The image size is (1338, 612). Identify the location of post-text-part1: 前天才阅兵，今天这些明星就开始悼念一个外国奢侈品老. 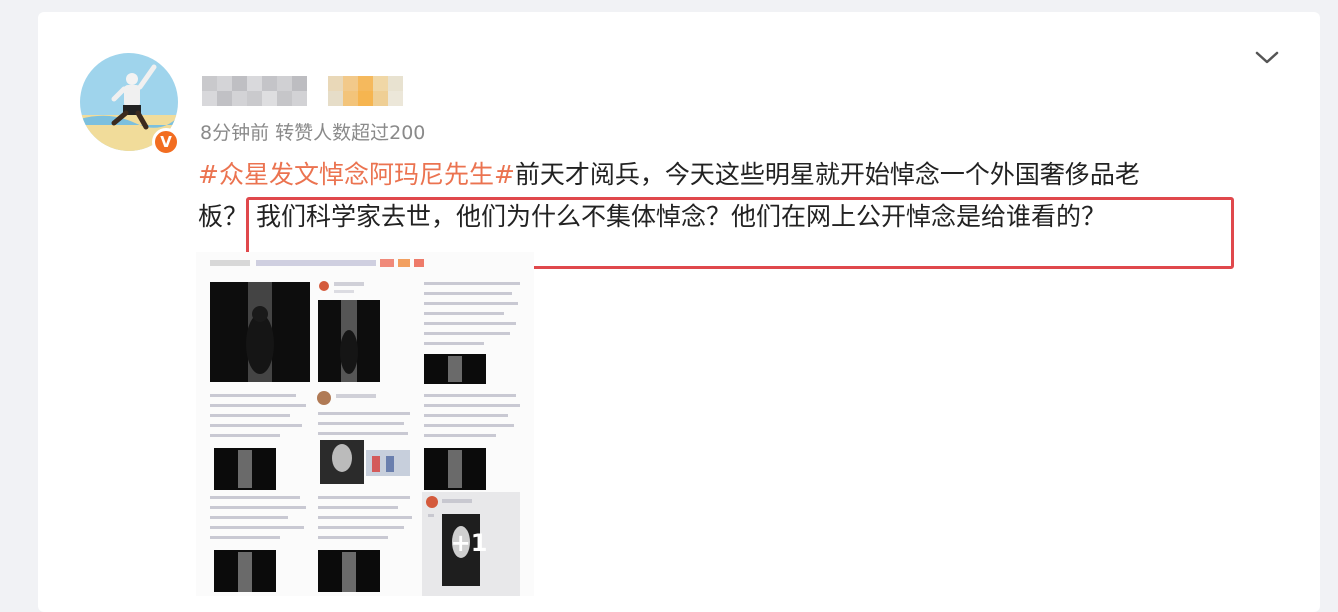
(827, 174).